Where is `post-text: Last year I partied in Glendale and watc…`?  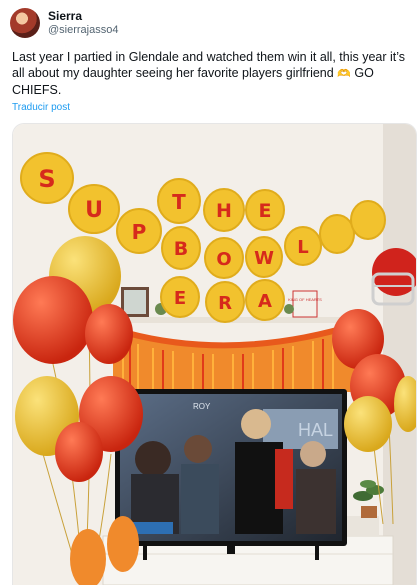 post-text: Last year I partied in Glendale and watc… is located at coordinates (210, 73).